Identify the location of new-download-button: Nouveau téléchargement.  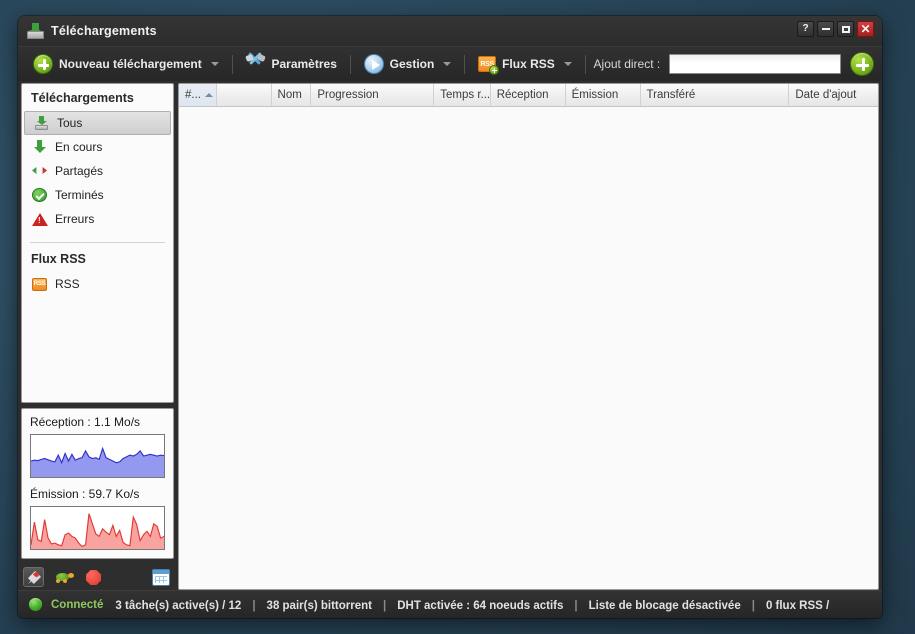
(126, 64).